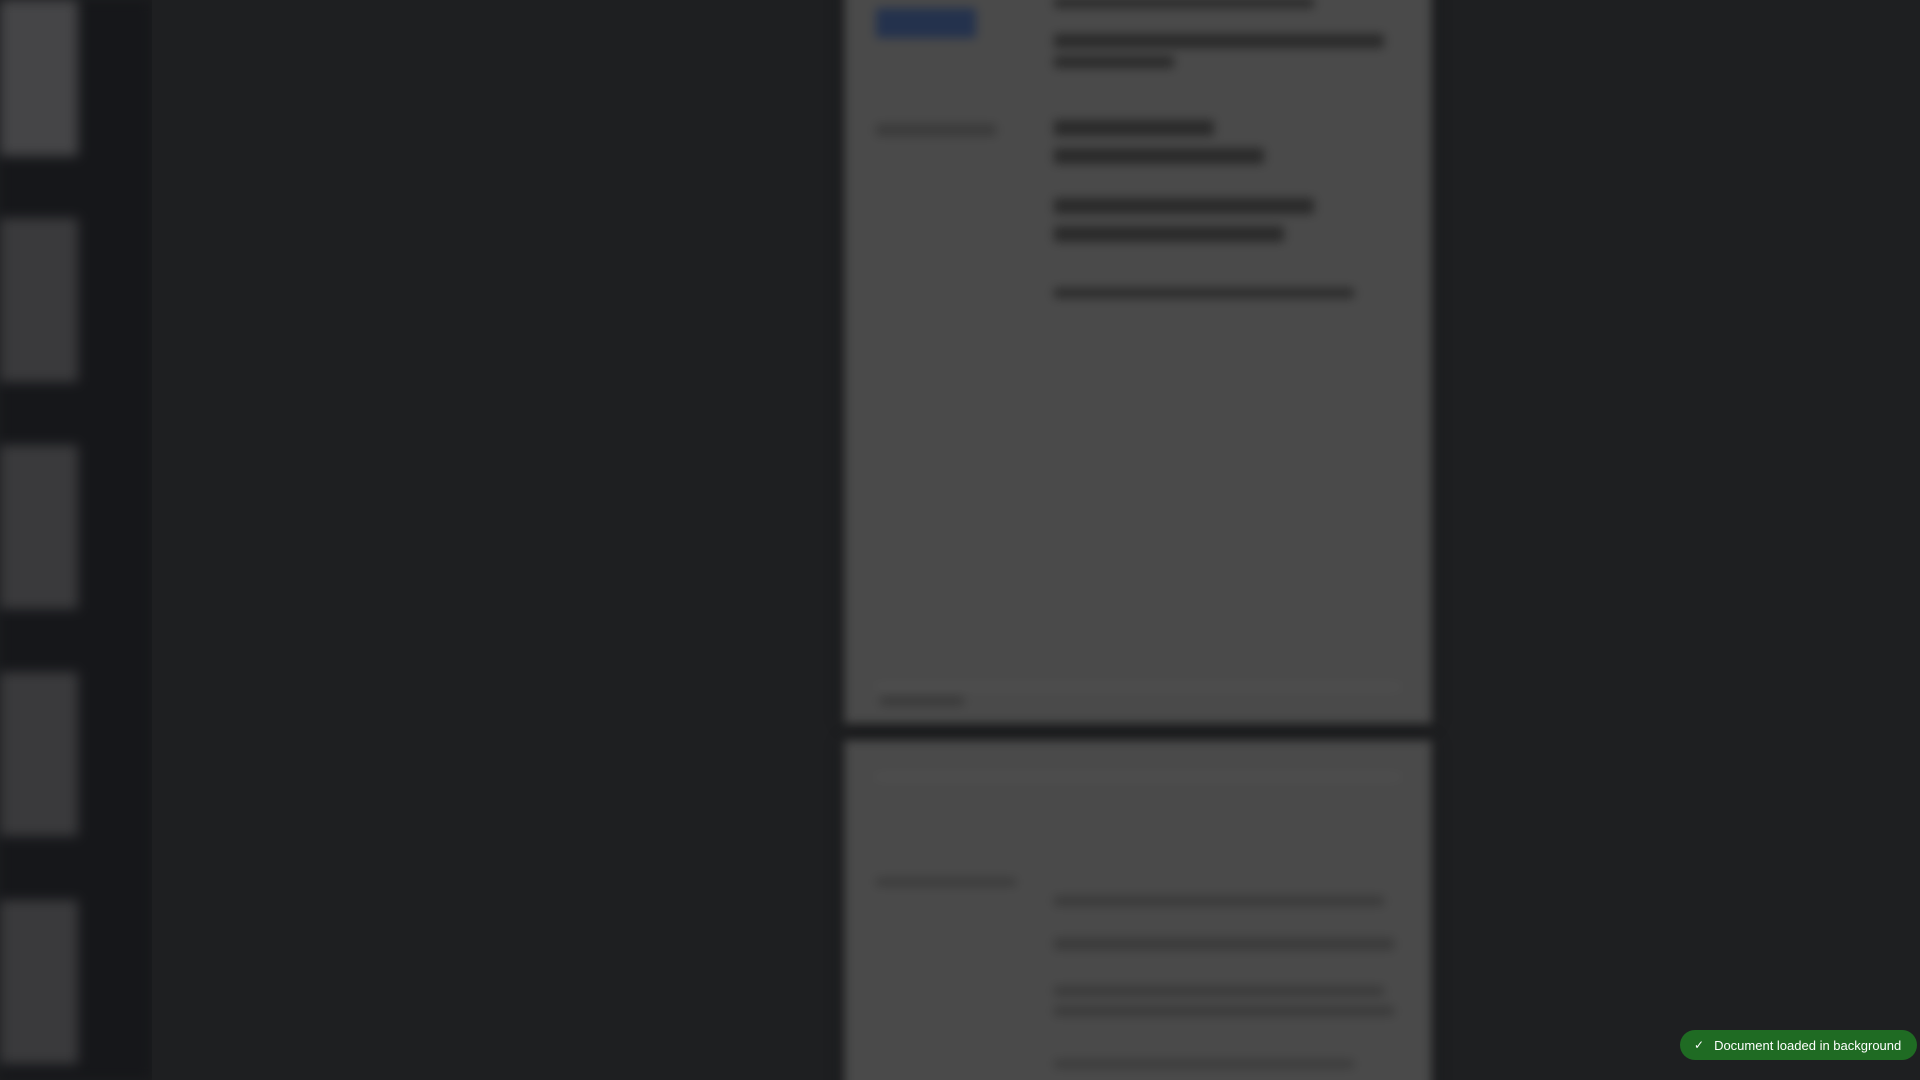 This screenshot has width=1920, height=1080. What do you see at coordinates (1699, 1045) in the screenshot?
I see `check-icon: ✓` at bounding box center [1699, 1045].